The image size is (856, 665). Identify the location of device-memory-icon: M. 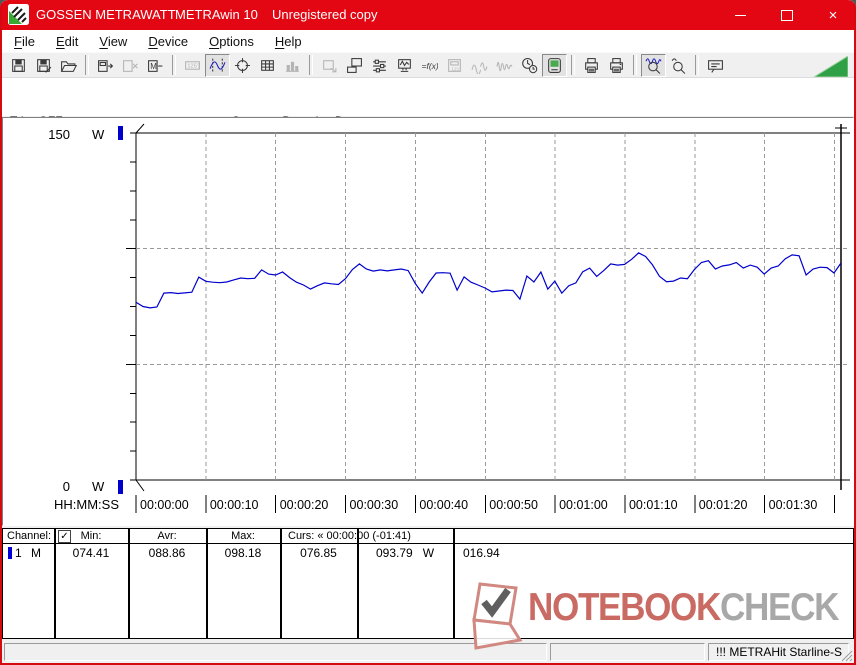
(155, 65).